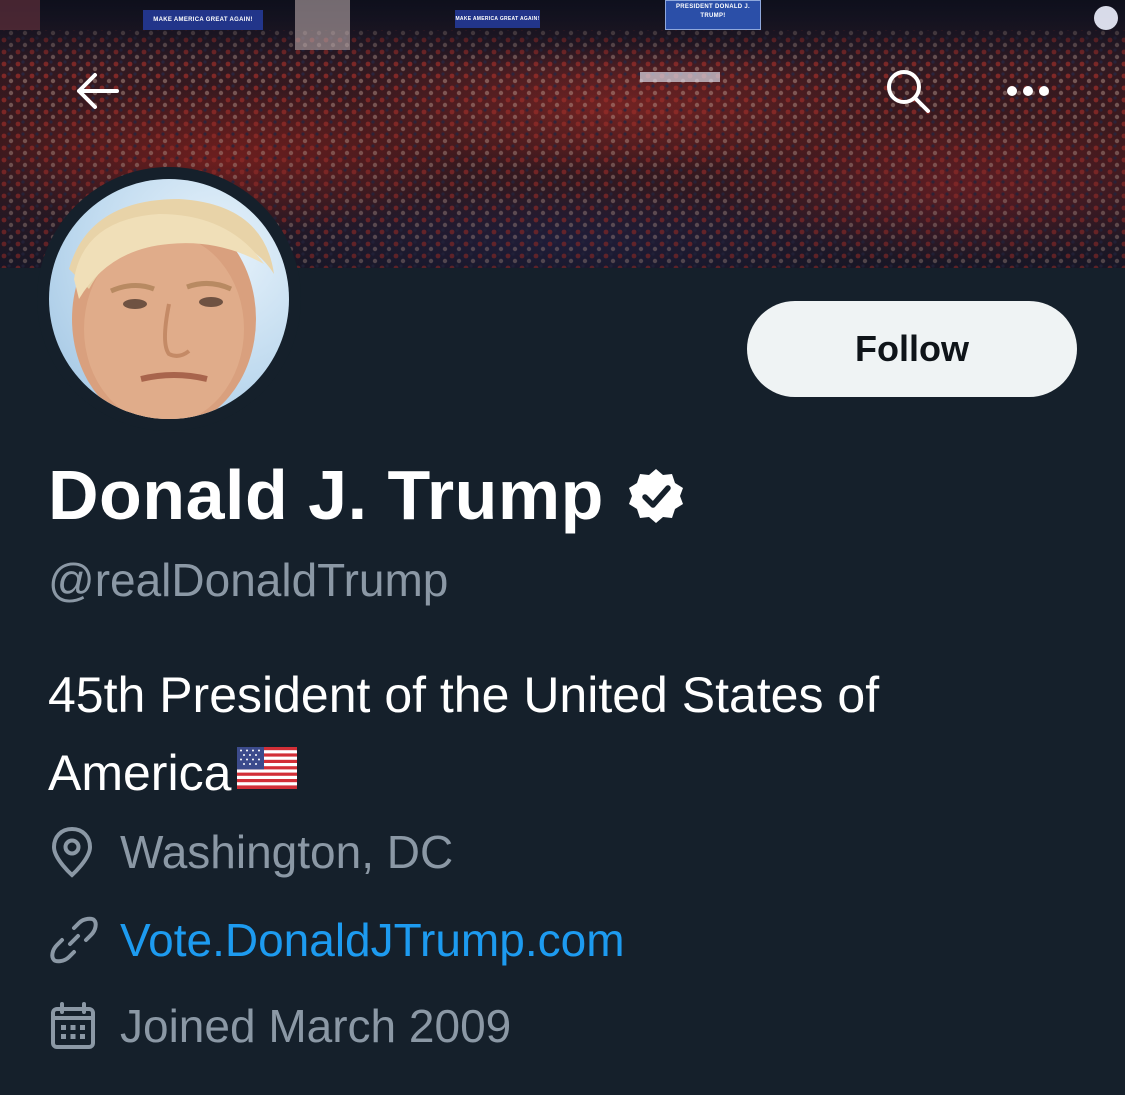 The image size is (1125, 1095). I want to click on joined-text: Joined March 2009, so click(316, 1026).